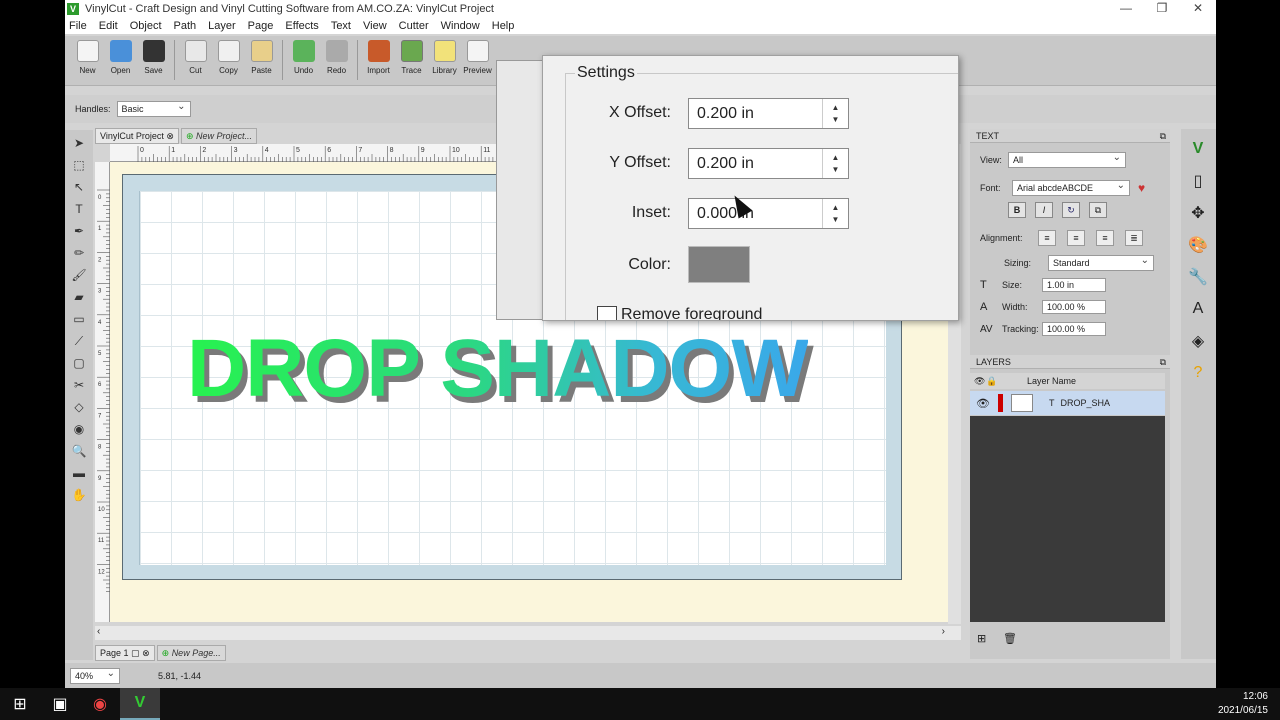 The width and height of the screenshot is (1280, 720). What do you see at coordinates (943, 631) in the screenshot?
I see `scroll-right-icon: ›` at bounding box center [943, 631].